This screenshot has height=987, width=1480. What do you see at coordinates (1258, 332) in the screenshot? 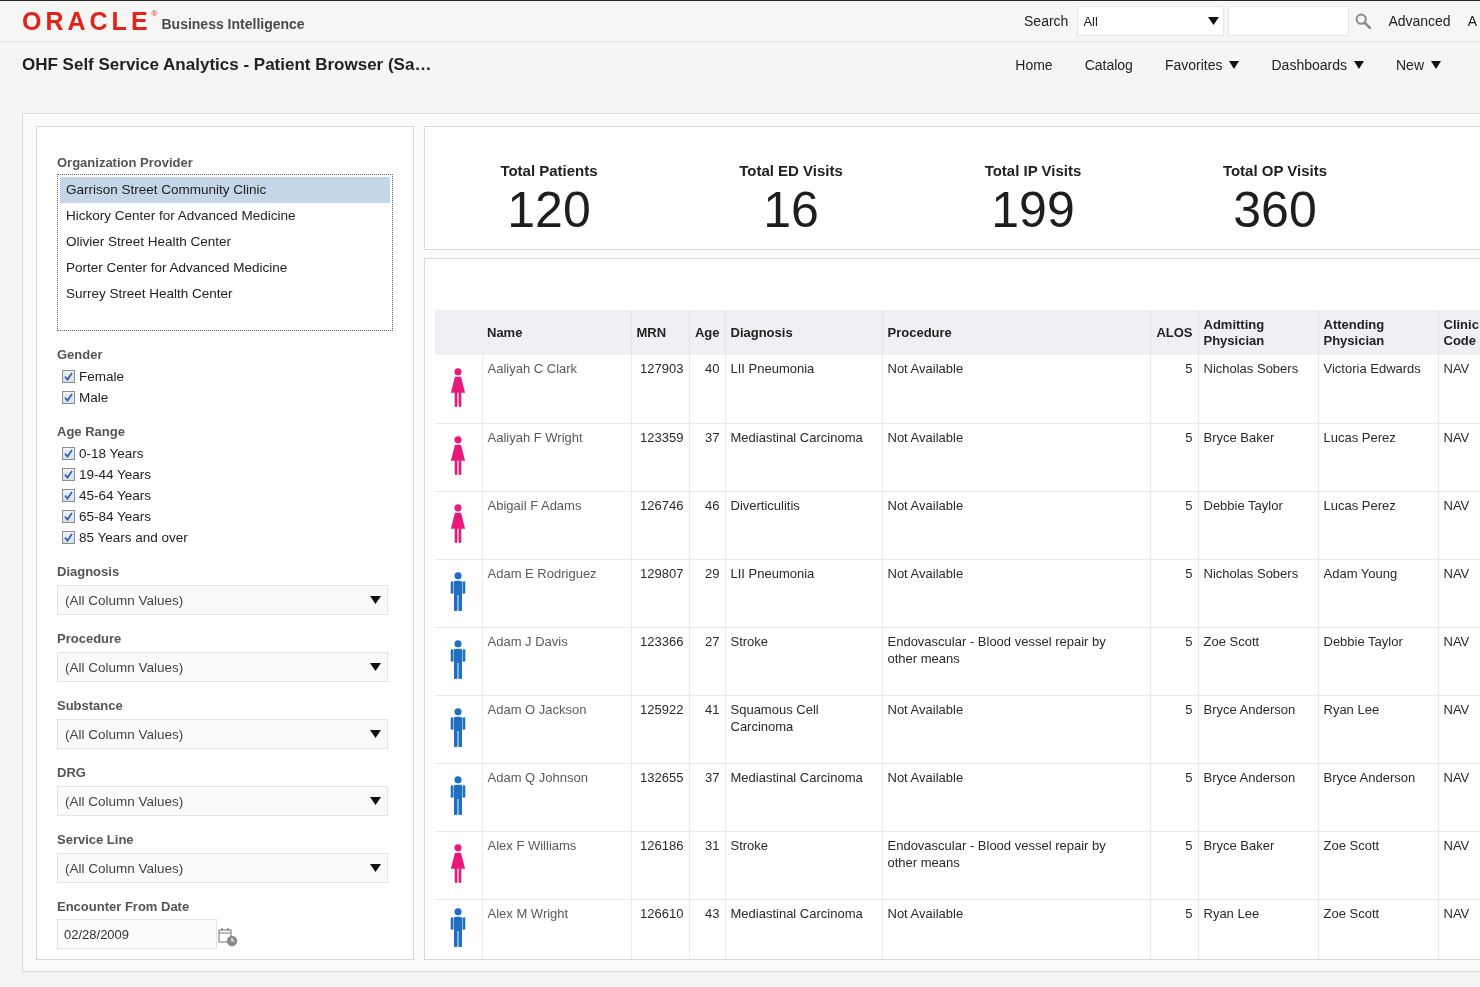
I see `column-header: Admitting Physician` at bounding box center [1258, 332].